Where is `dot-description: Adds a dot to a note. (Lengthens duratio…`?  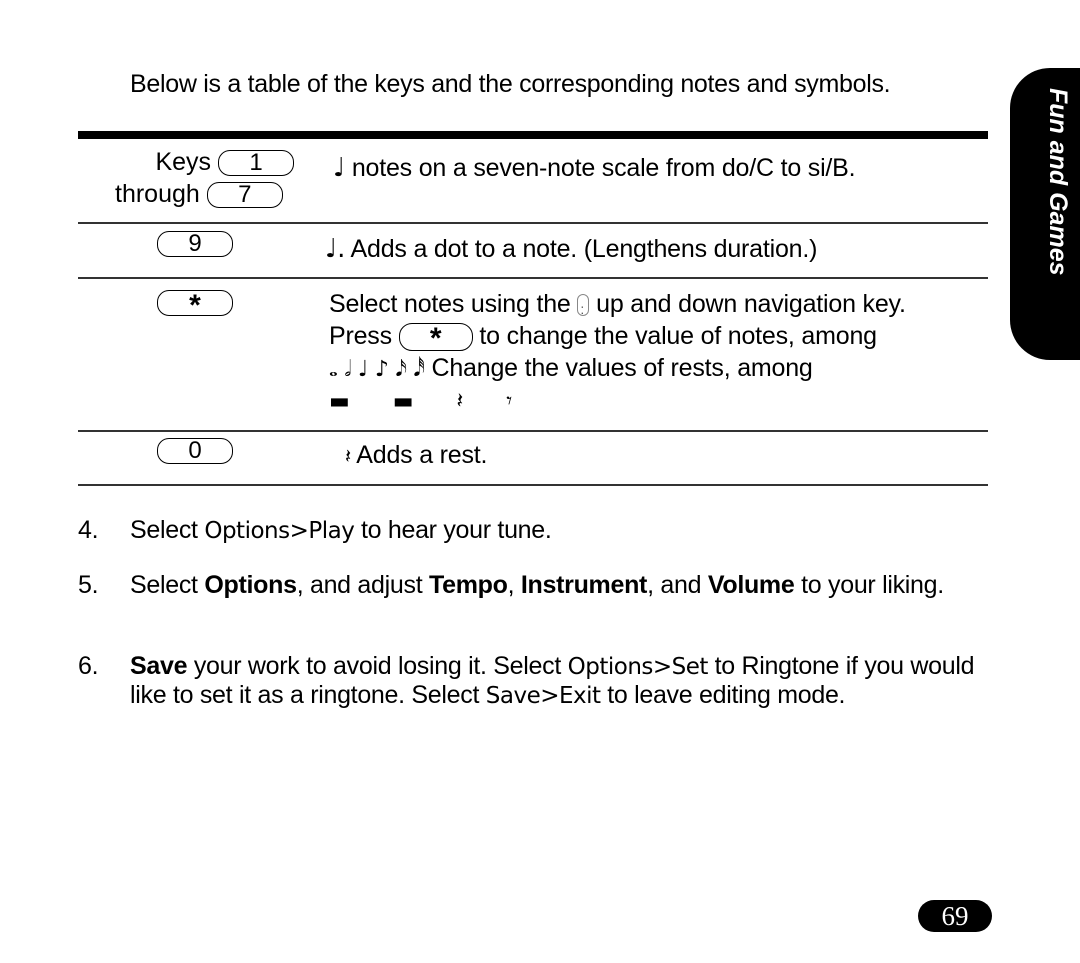
dot-description: Adds a dot to a note. (Lengthens duratio… is located at coordinates (584, 249).